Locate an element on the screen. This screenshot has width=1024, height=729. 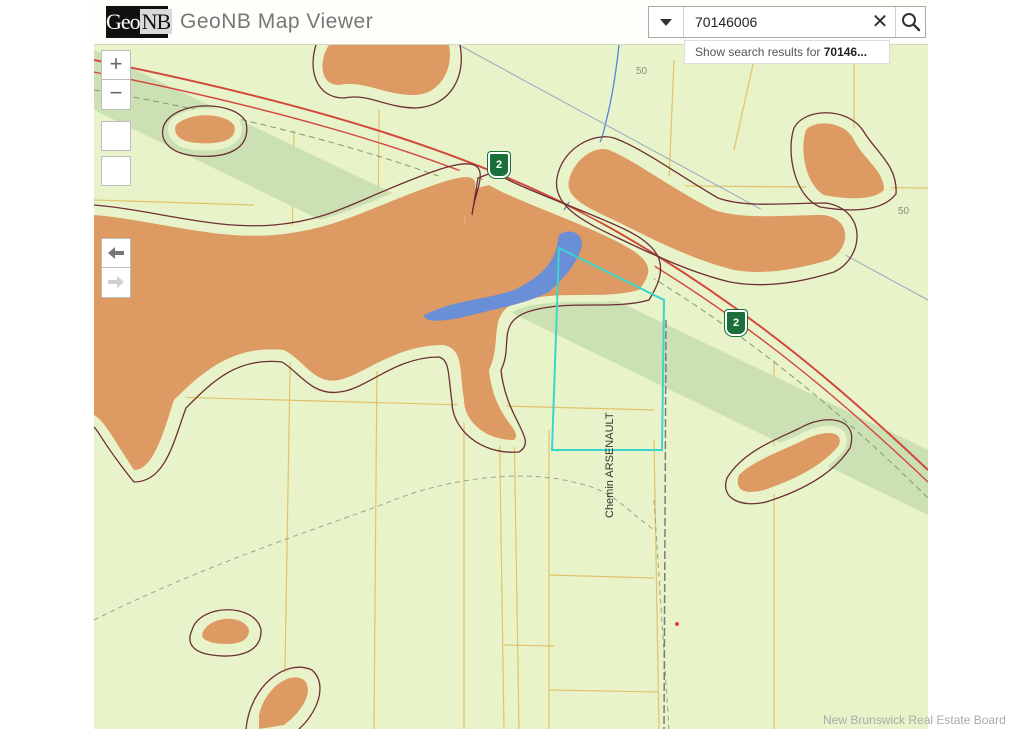
arrow-left-icon is located at coordinates (116, 253).